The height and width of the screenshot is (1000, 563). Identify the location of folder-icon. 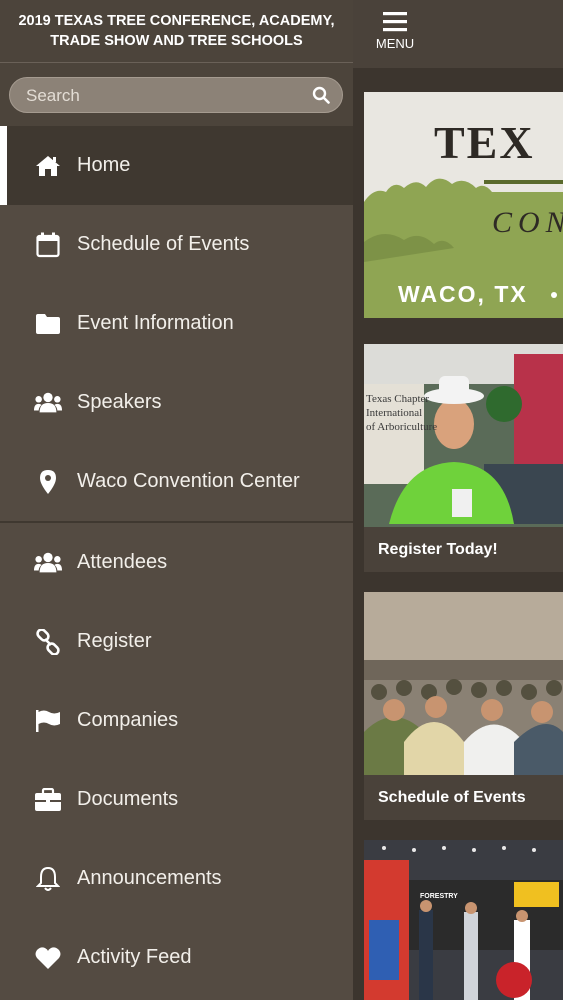
(48, 324).